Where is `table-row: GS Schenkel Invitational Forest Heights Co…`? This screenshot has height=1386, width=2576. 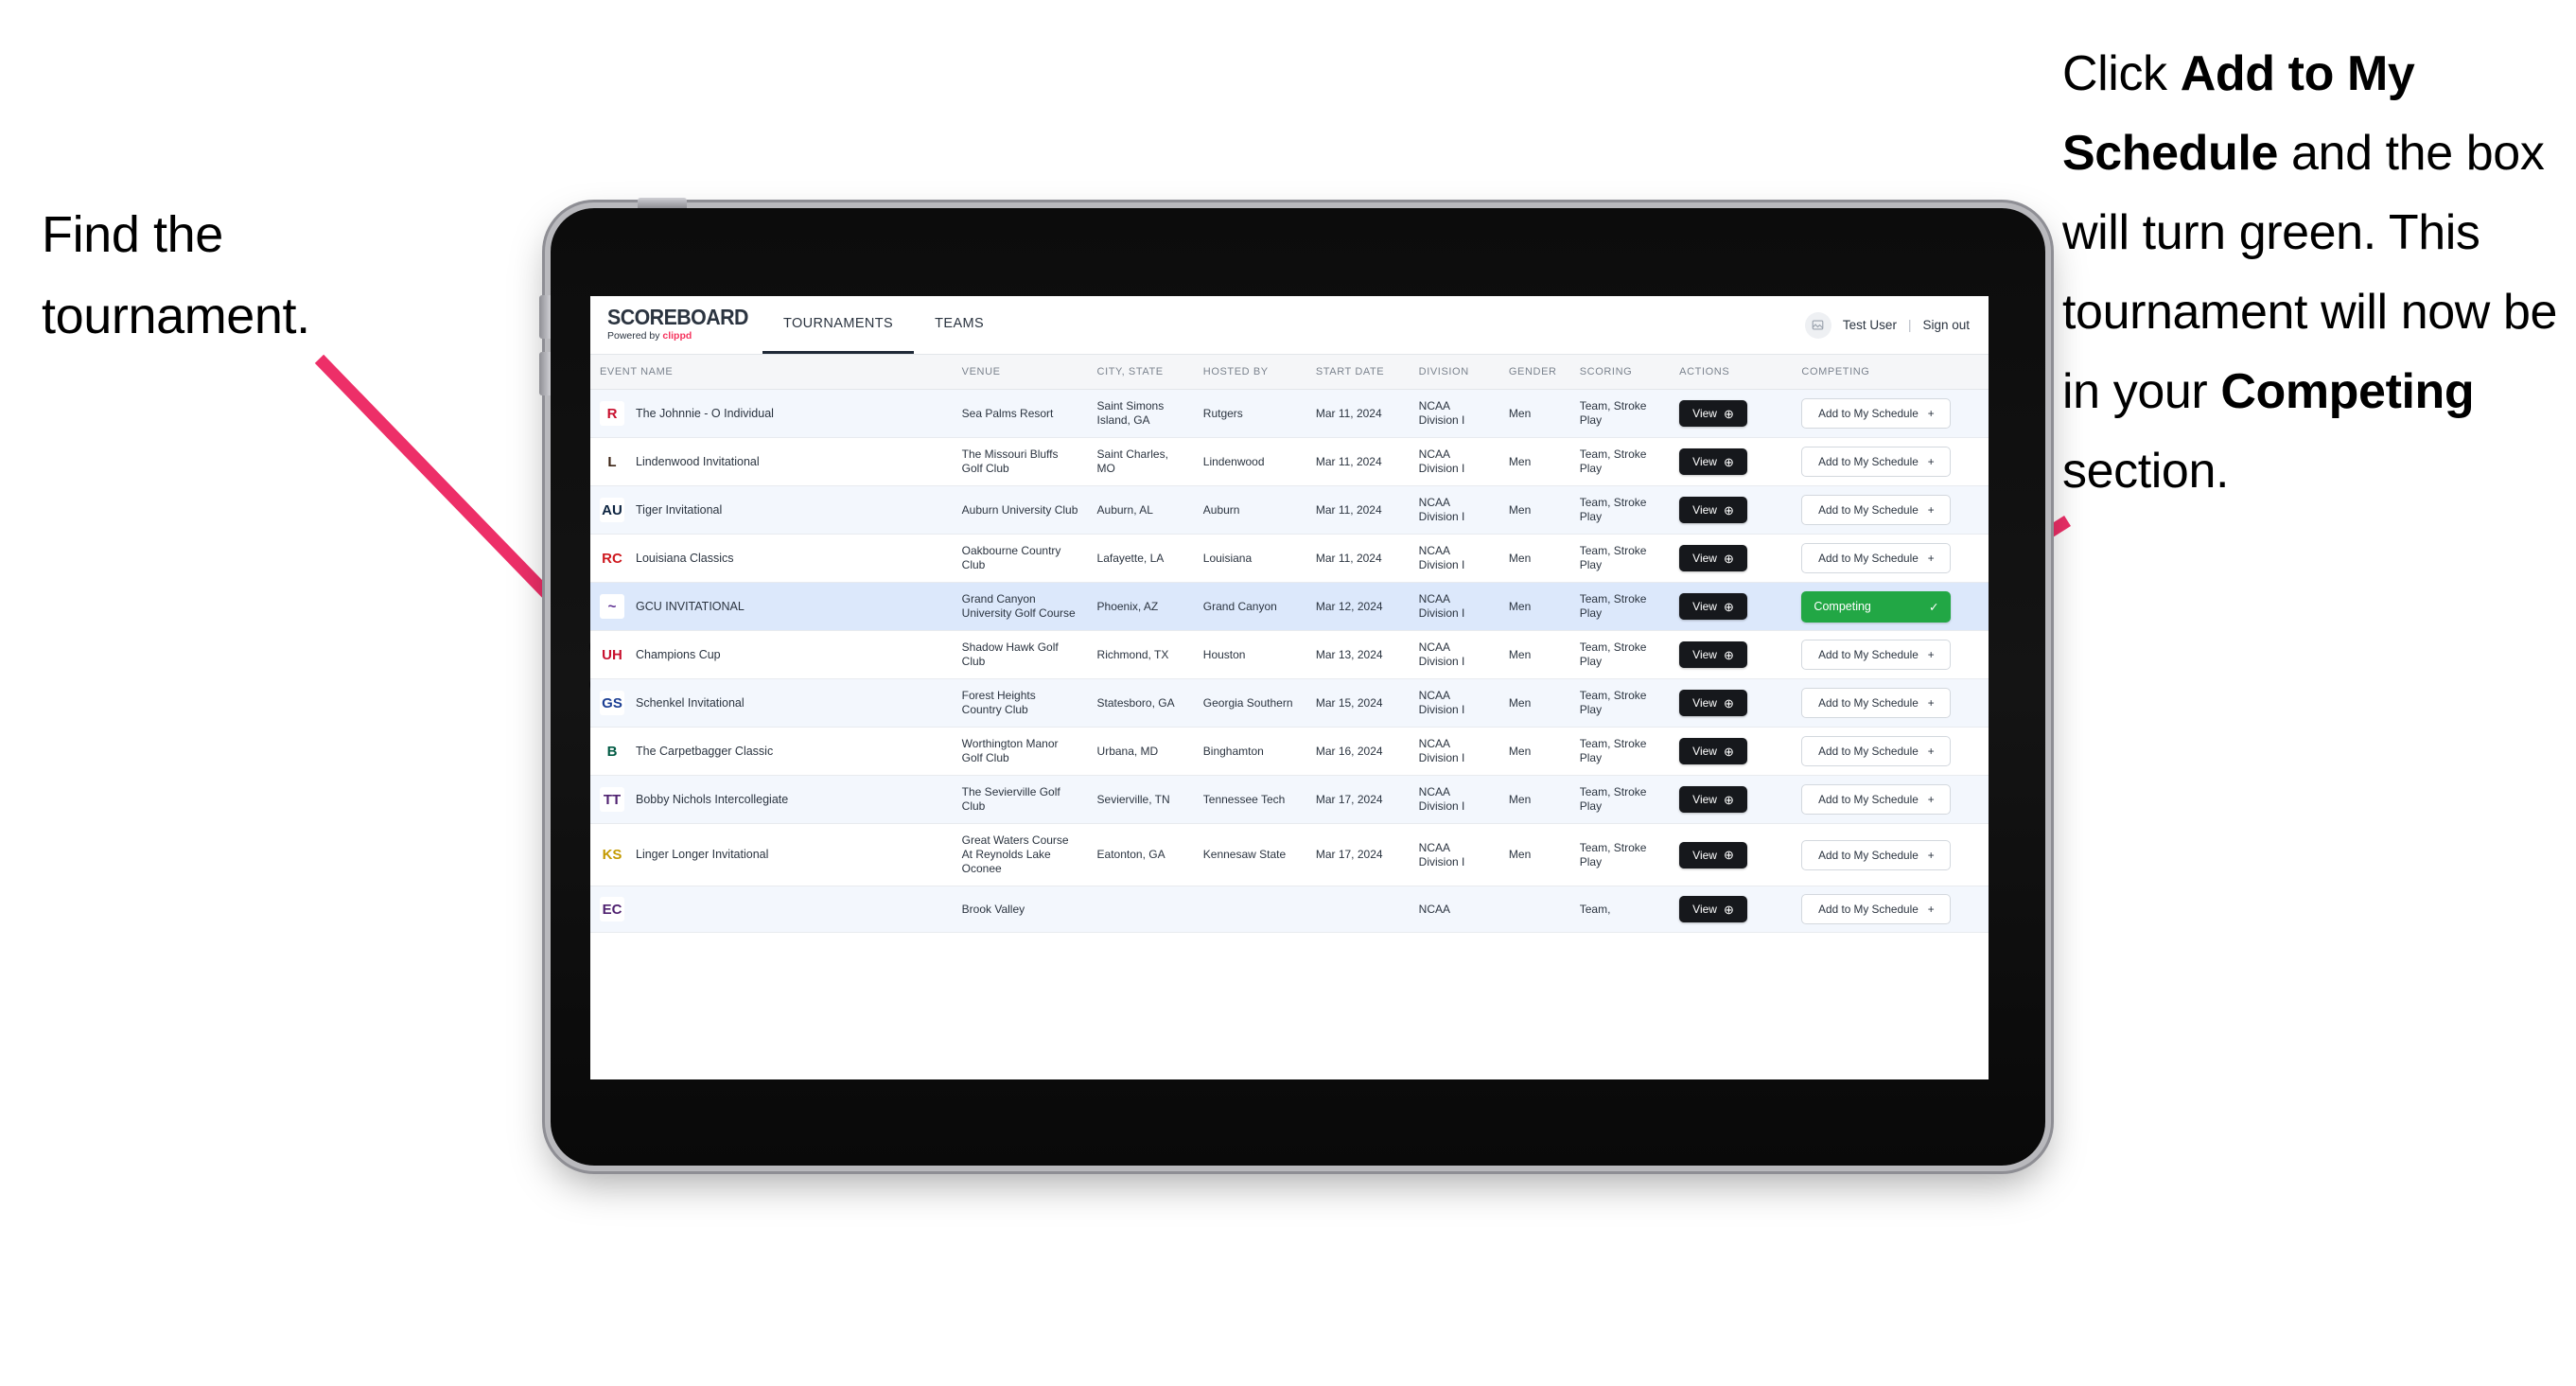 table-row: GS Schenkel Invitational Forest Heights Co… is located at coordinates (1289, 703).